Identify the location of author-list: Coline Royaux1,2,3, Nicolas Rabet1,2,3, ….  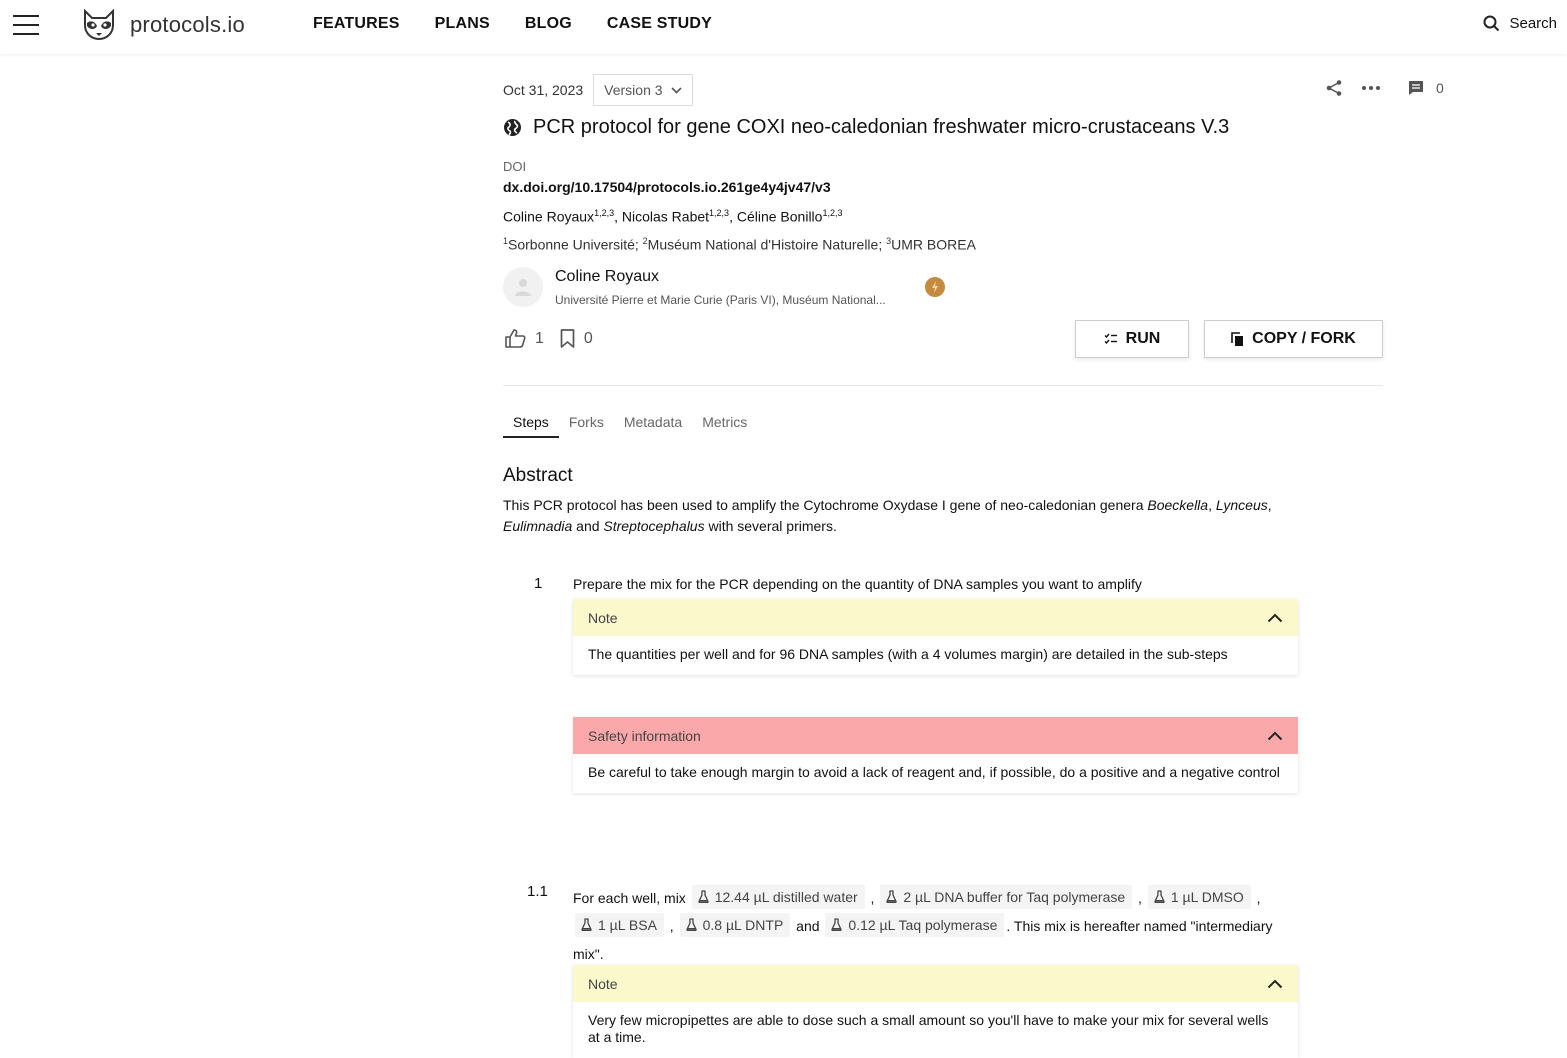
(672, 216).